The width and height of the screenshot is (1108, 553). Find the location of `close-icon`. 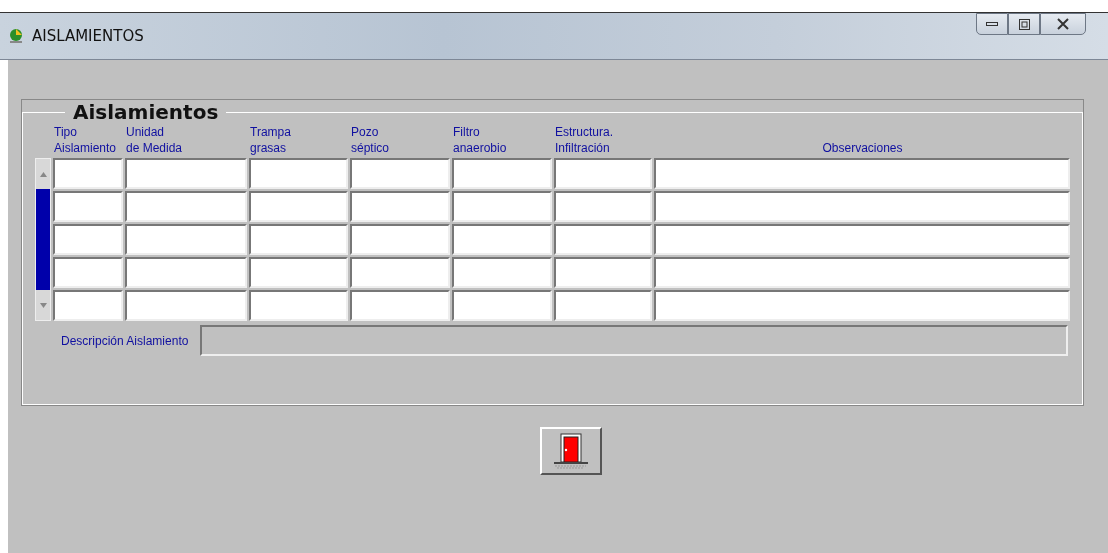

close-icon is located at coordinates (1063, 24).